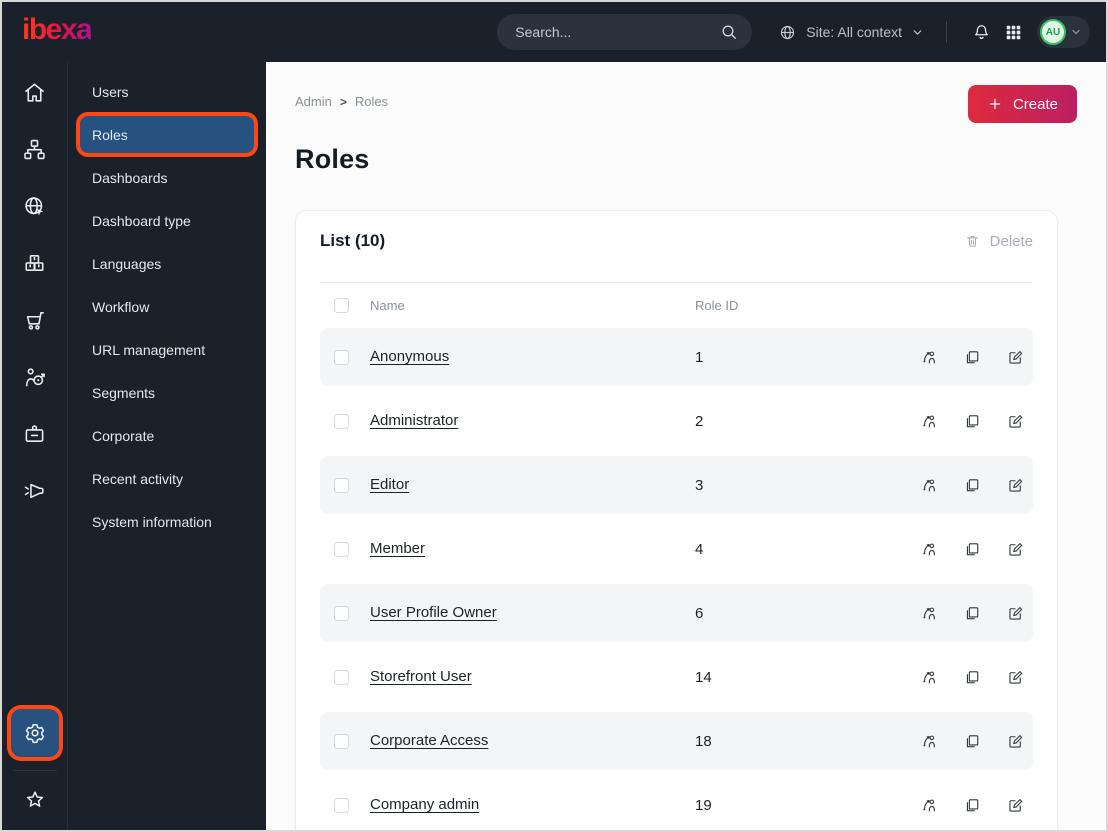 The width and height of the screenshot is (1108, 832). I want to click on breadcrumb-admin: Admin, so click(313, 101).